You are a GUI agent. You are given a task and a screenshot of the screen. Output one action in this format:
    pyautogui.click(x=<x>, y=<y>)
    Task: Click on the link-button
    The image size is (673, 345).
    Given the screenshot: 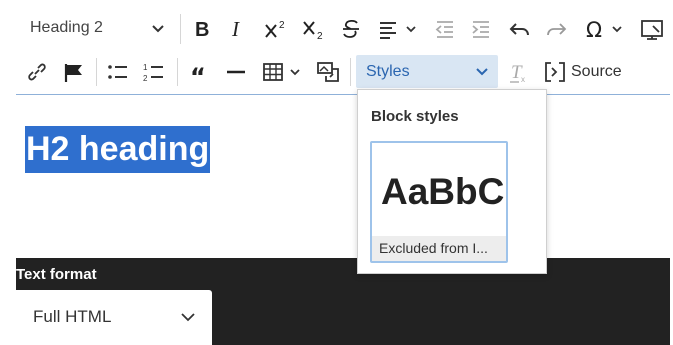 What is the action you would take?
    pyautogui.click(x=37, y=72)
    